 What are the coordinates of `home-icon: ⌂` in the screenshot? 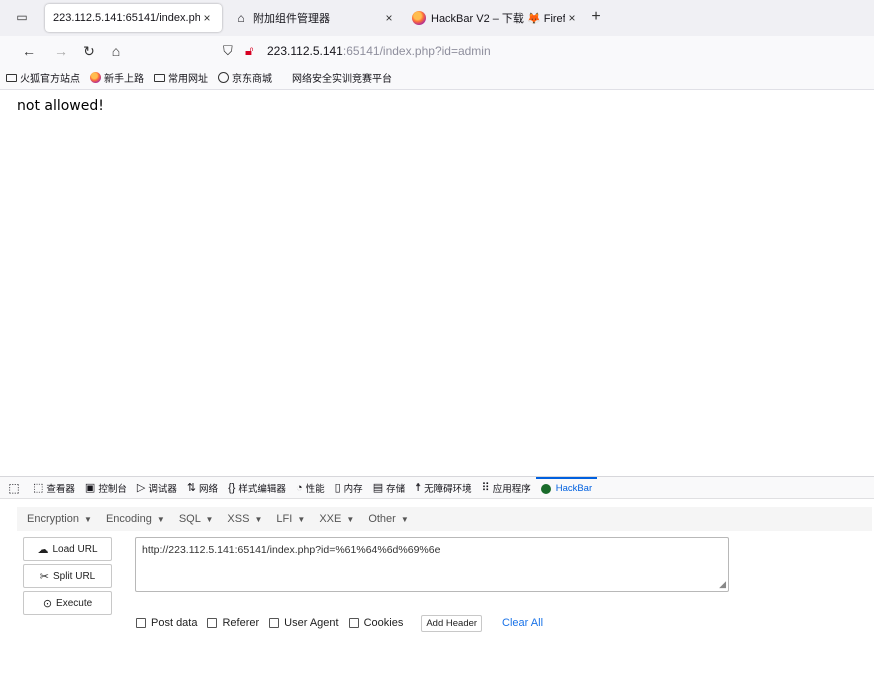 It's located at (116, 51).